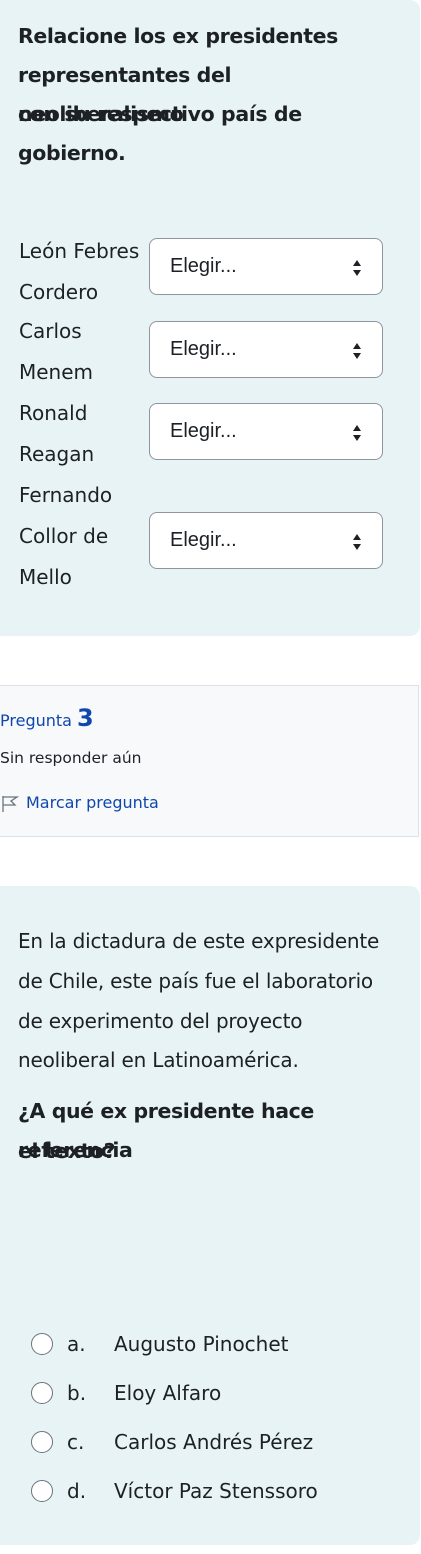  I want to click on question-number: Pregunta 3, so click(47, 718).